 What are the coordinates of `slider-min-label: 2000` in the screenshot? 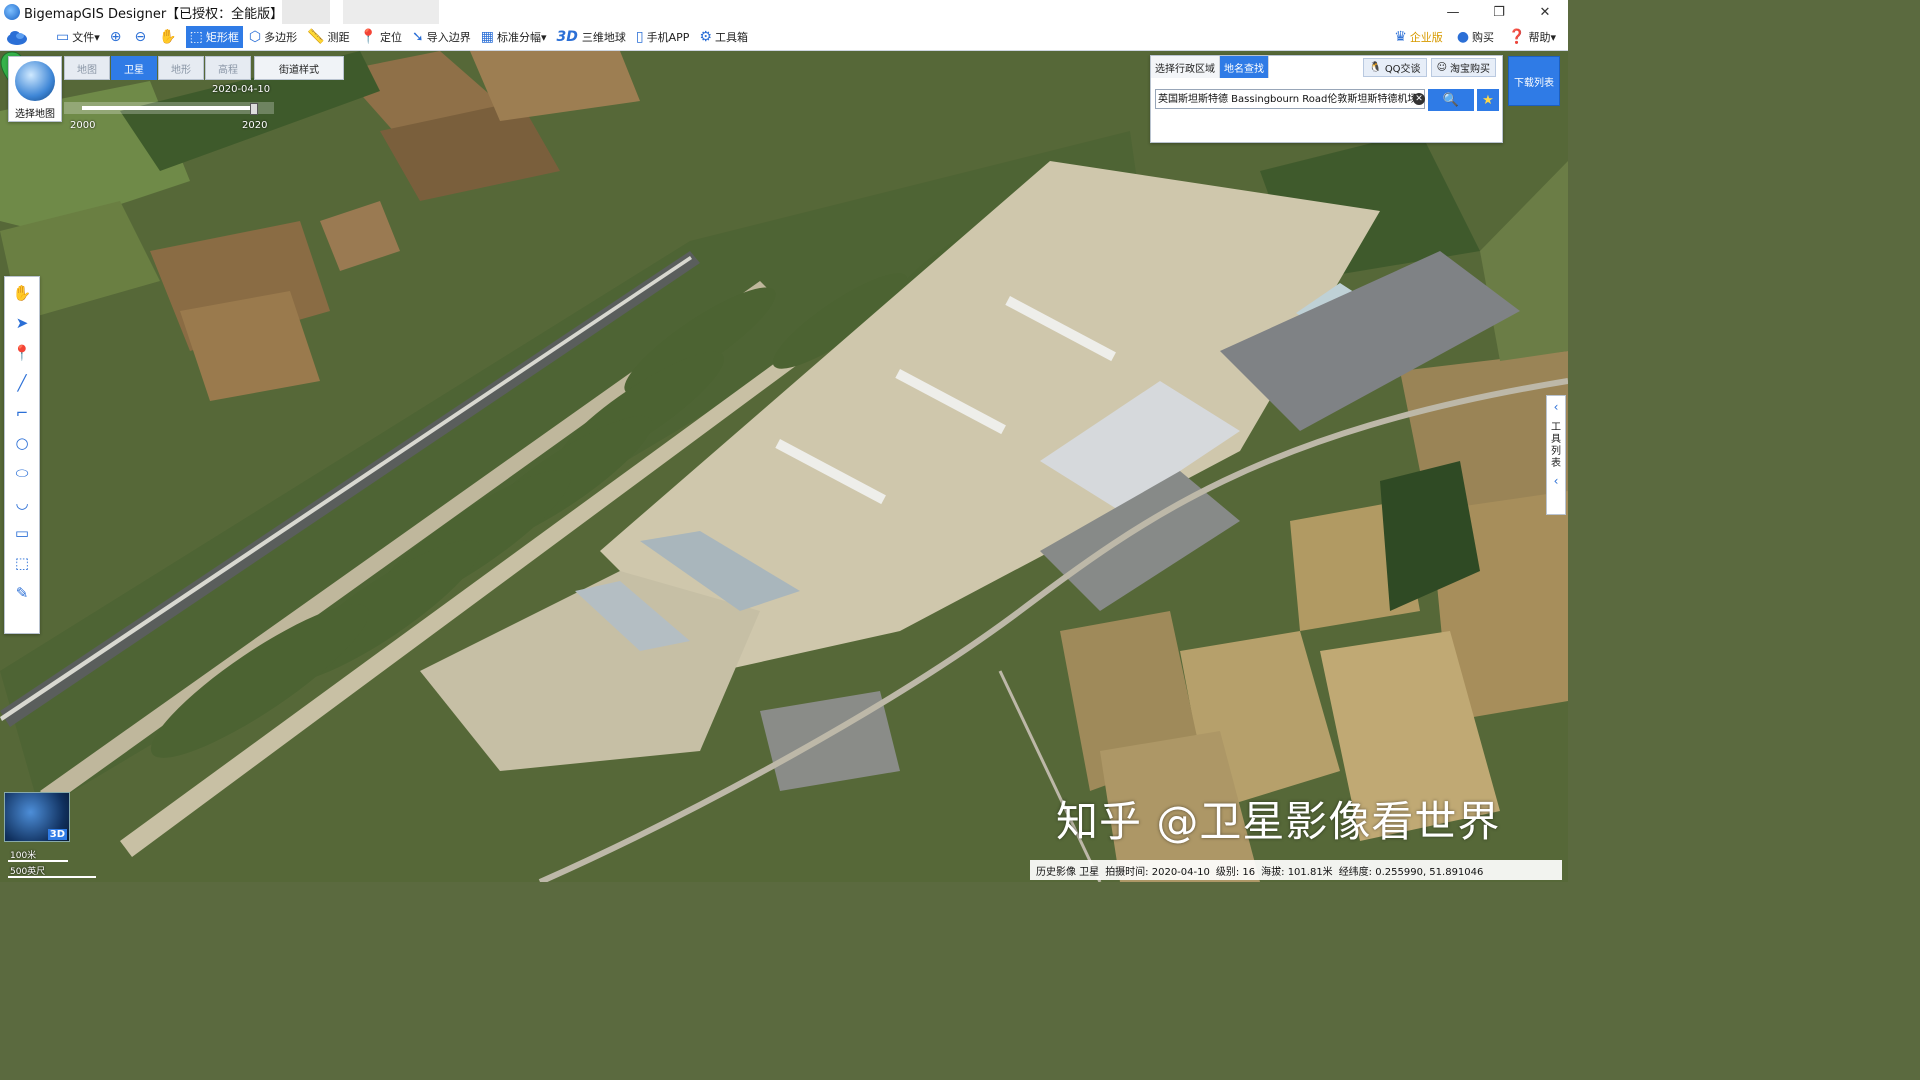 It's located at (83, 125).